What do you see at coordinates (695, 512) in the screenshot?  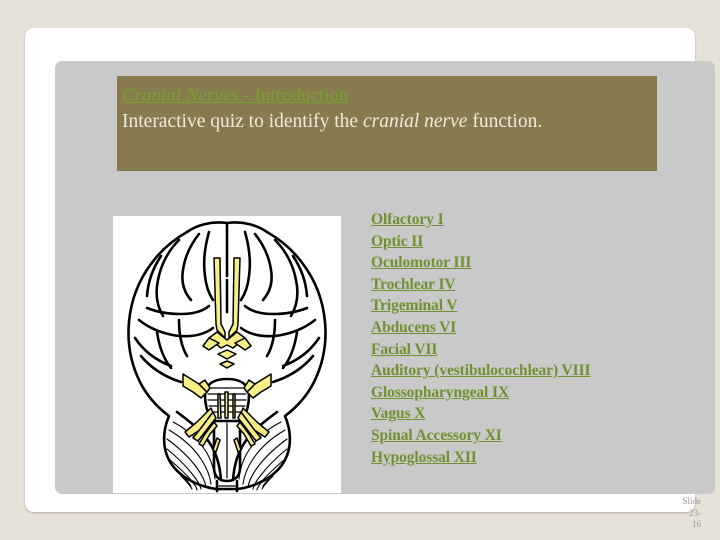 I see `slide-number-line1: 23-` at bounding box center [695, 512].